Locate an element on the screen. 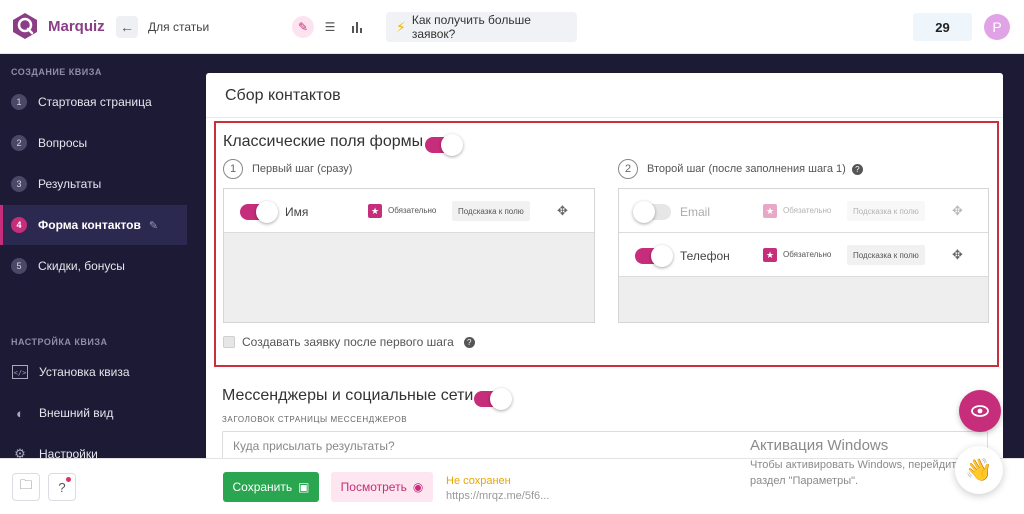 The height and width of the screenshot is (514, 1024). chat-widget-button: 👋 is located at coordinates (979, 470).